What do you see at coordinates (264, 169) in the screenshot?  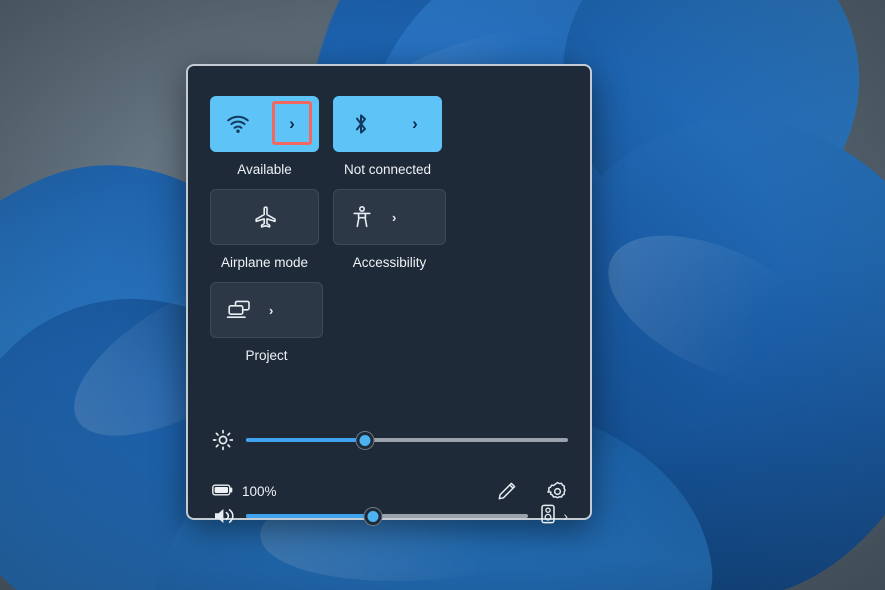 I see `tile-label-wifi: Available` at bounding box center [264, 169].